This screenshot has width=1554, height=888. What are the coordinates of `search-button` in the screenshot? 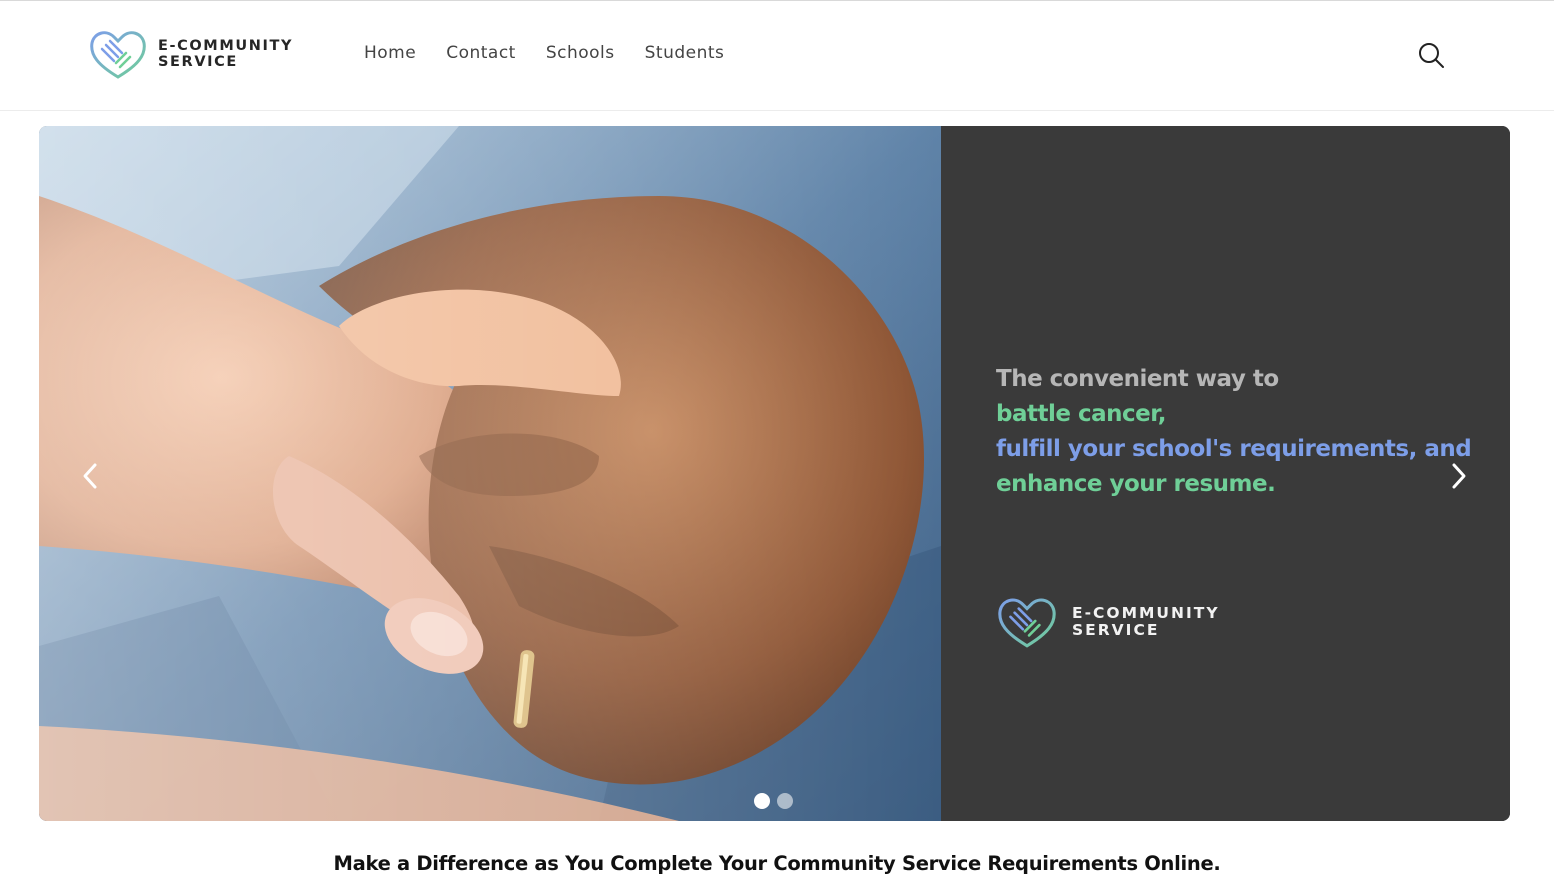 It's located at (1431, 55).